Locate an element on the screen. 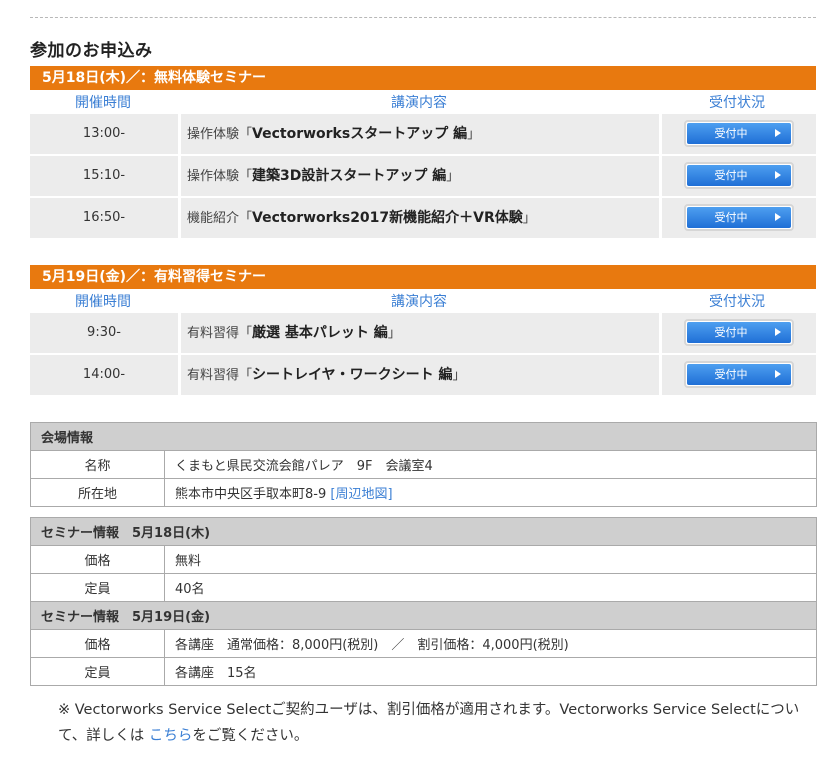 This screenshot has height=767, width=833. session-row: 9:30- 有料習得「厳選 基本パレット 編」 受付中 is located at coordinates (423, 332).